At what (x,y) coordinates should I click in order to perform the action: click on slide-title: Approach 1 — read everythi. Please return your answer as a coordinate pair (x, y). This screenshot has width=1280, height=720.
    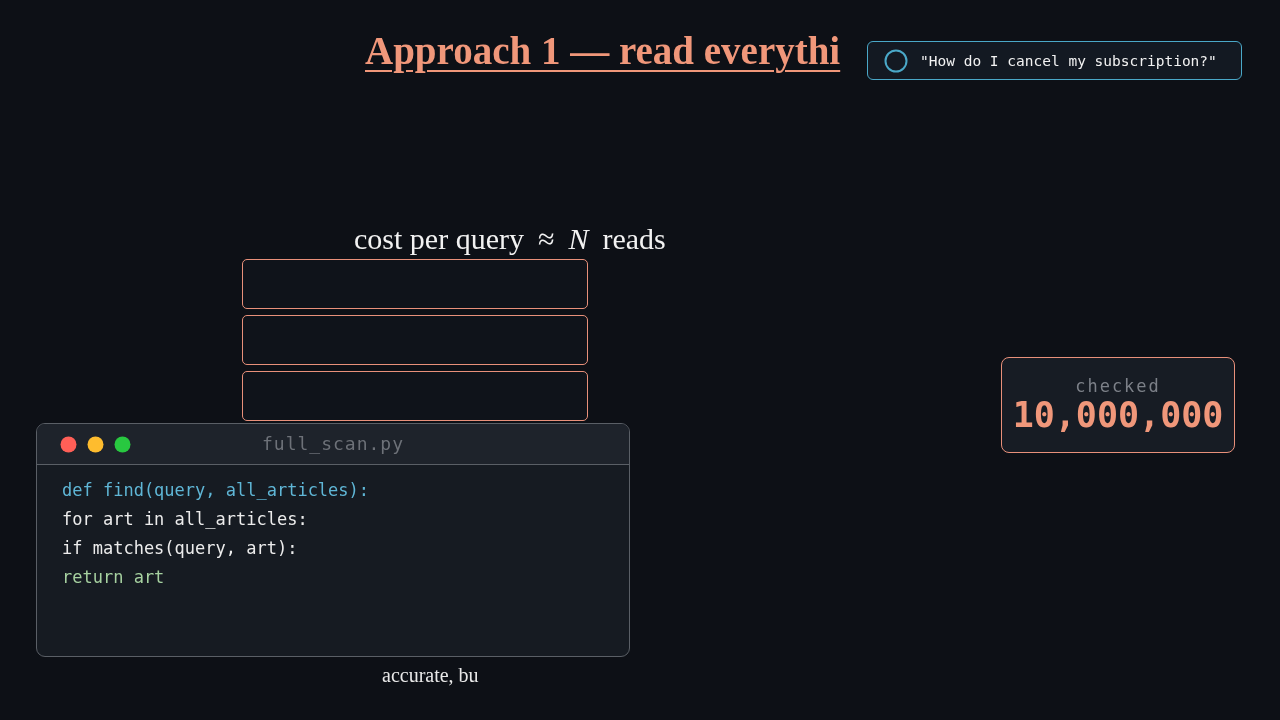
    Looking at the image, I should click on (603, 50).